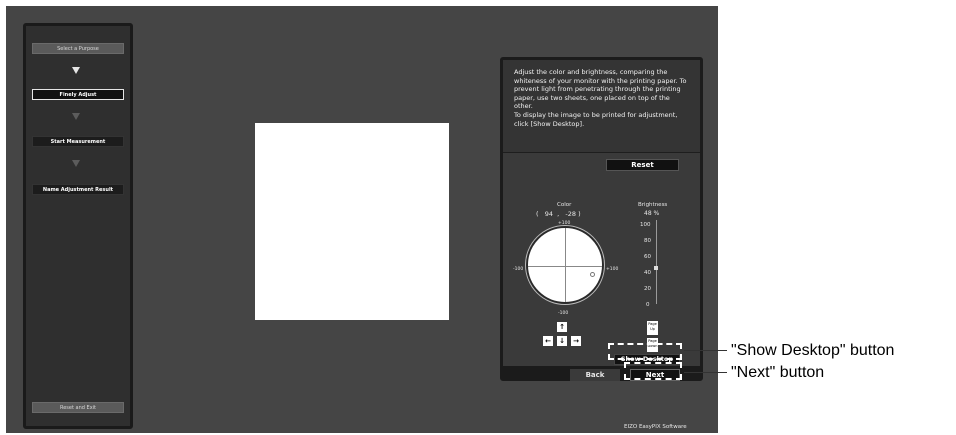 The width and height of the screenshot is (956, 435). I want to click on white-patch, so click(352, 221).